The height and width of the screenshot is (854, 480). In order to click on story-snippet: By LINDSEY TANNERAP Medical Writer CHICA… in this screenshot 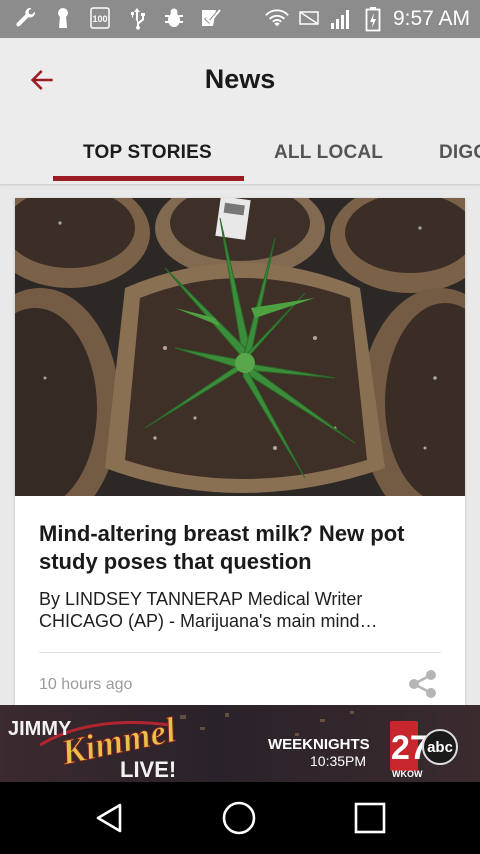, I will do `click(208, 610)`.